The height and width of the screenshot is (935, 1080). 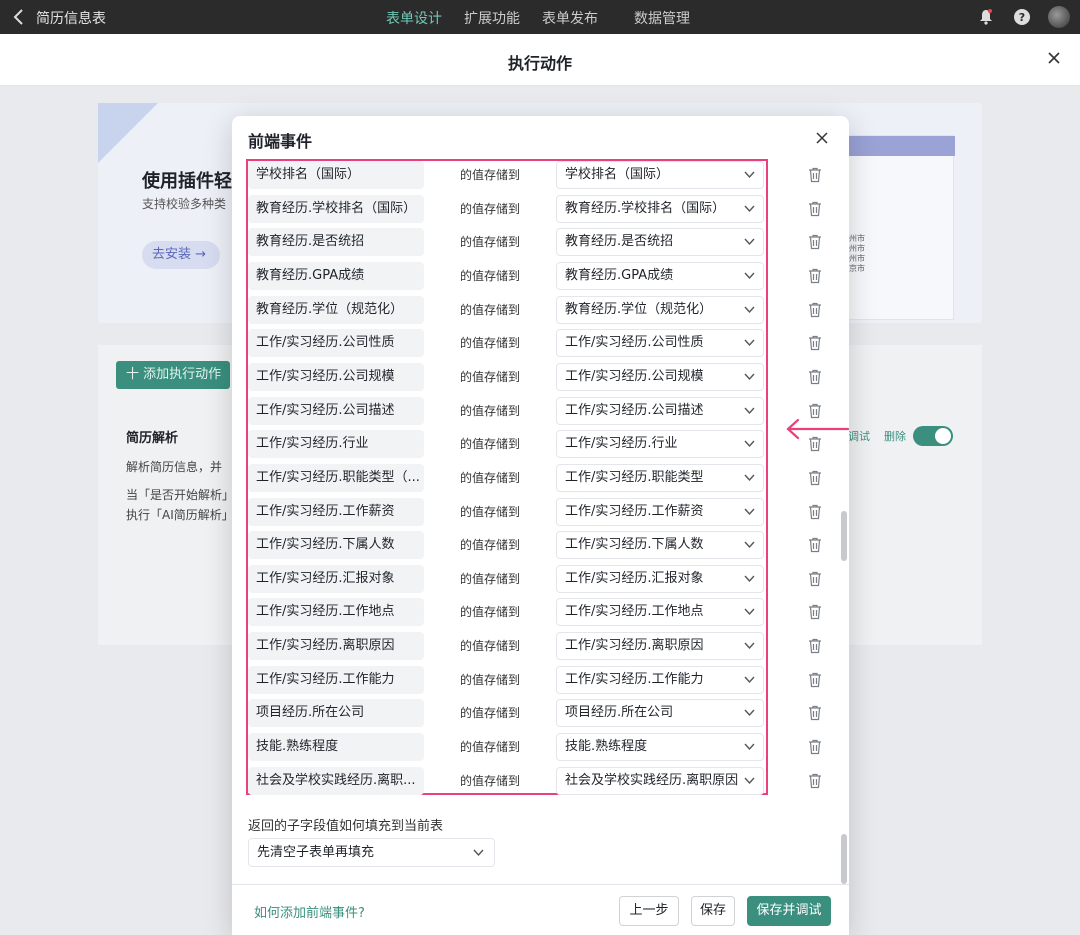 What do you see at coordinates (634, 545) in the screenshot?
I see `target-field-value: 工作/实习经历.下属人数` at bounding box center [634, 545].